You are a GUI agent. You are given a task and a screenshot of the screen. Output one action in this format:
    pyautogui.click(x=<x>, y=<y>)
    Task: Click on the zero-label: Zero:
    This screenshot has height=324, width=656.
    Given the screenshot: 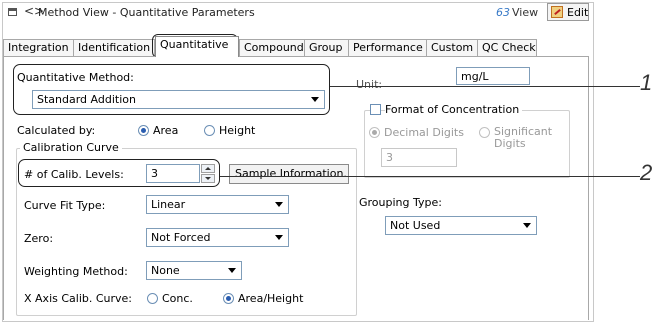 What is the action you would take?
    pyautogui.click(x=39, y=238)
    